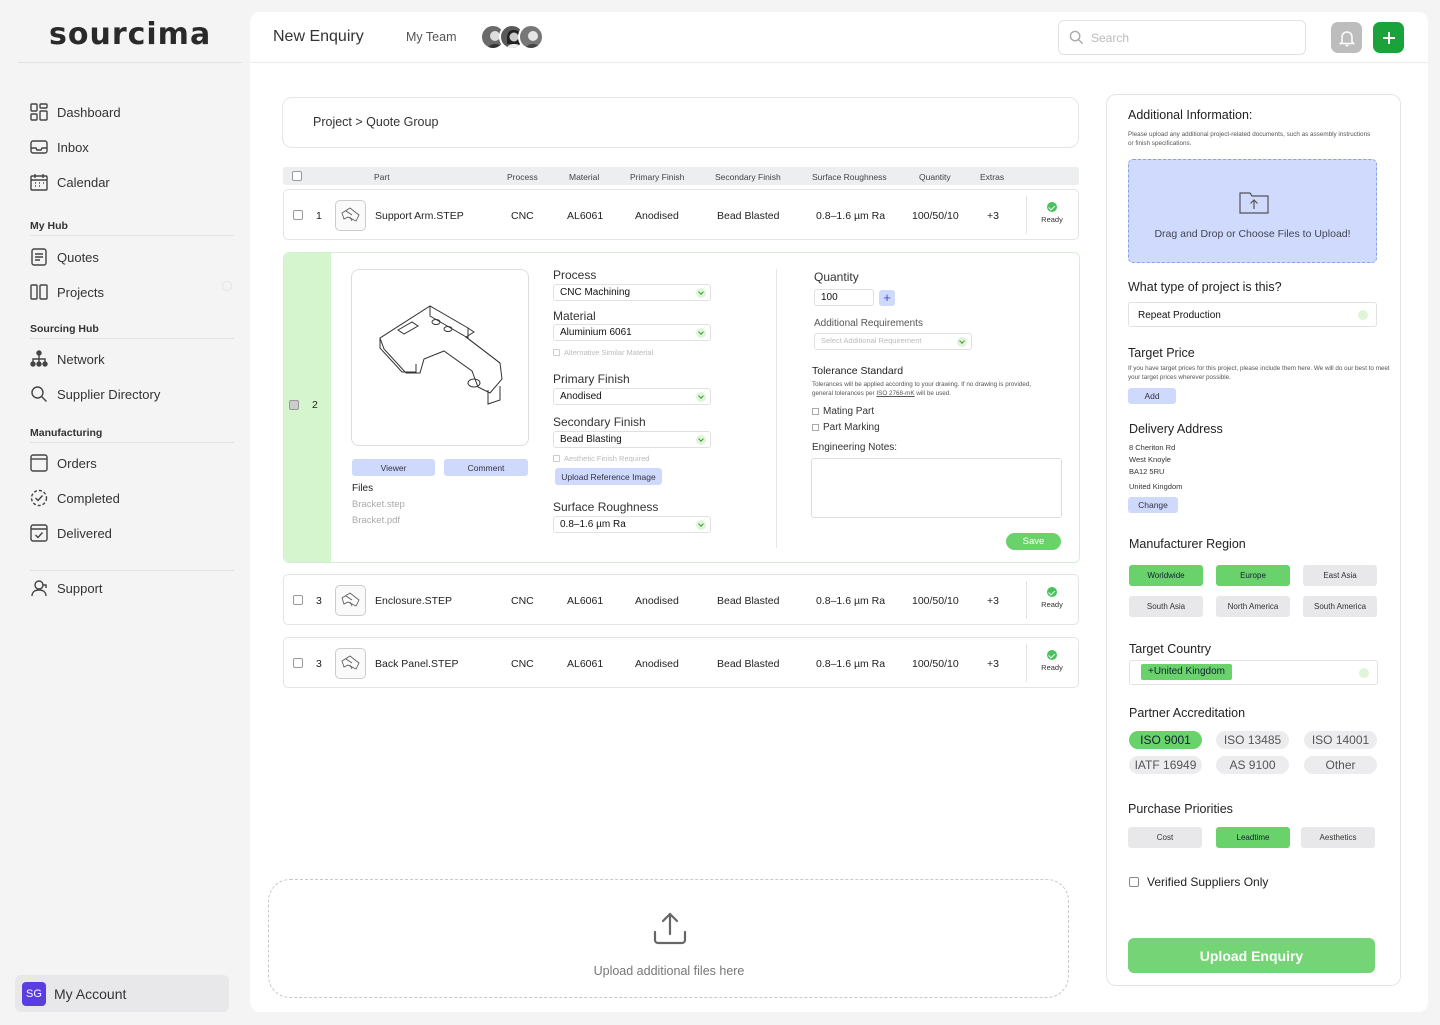  Describe the element at coordinates (1338, 837) in the screenshot. I see `priority-chip-aesthetics: Aesthetics` at that location.